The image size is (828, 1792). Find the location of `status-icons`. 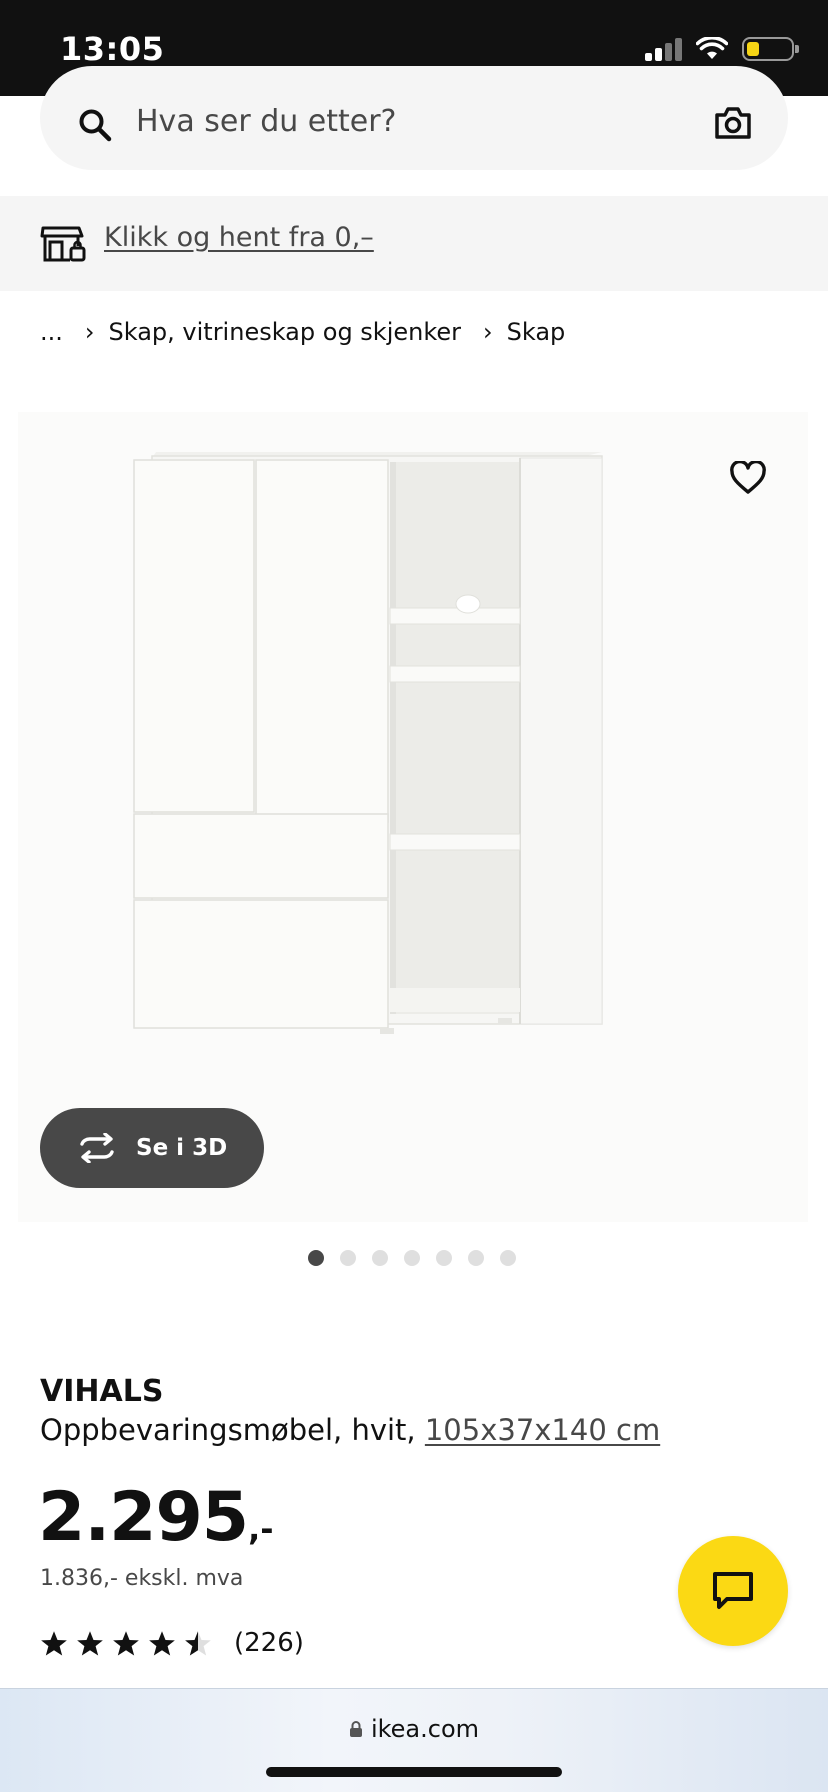

status-icons is located at coordinates (722, 49).